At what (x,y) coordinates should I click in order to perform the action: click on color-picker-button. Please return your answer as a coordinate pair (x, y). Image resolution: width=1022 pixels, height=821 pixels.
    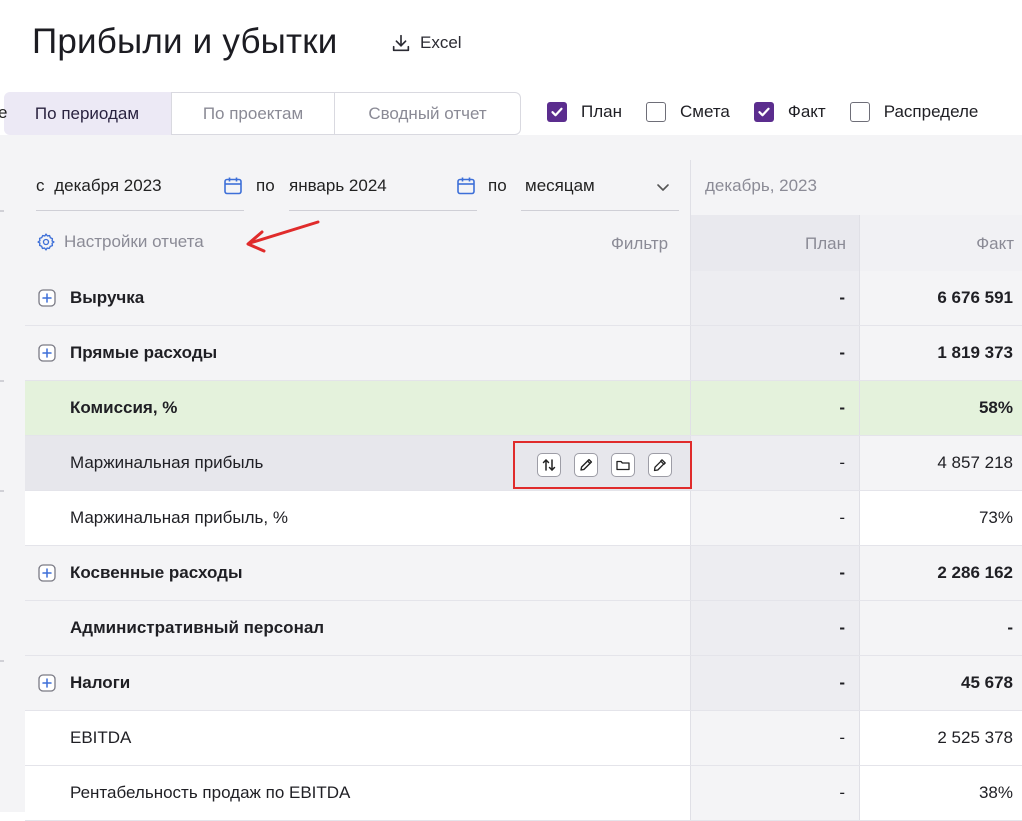
    Looking at the image, I should click on (660, 465).